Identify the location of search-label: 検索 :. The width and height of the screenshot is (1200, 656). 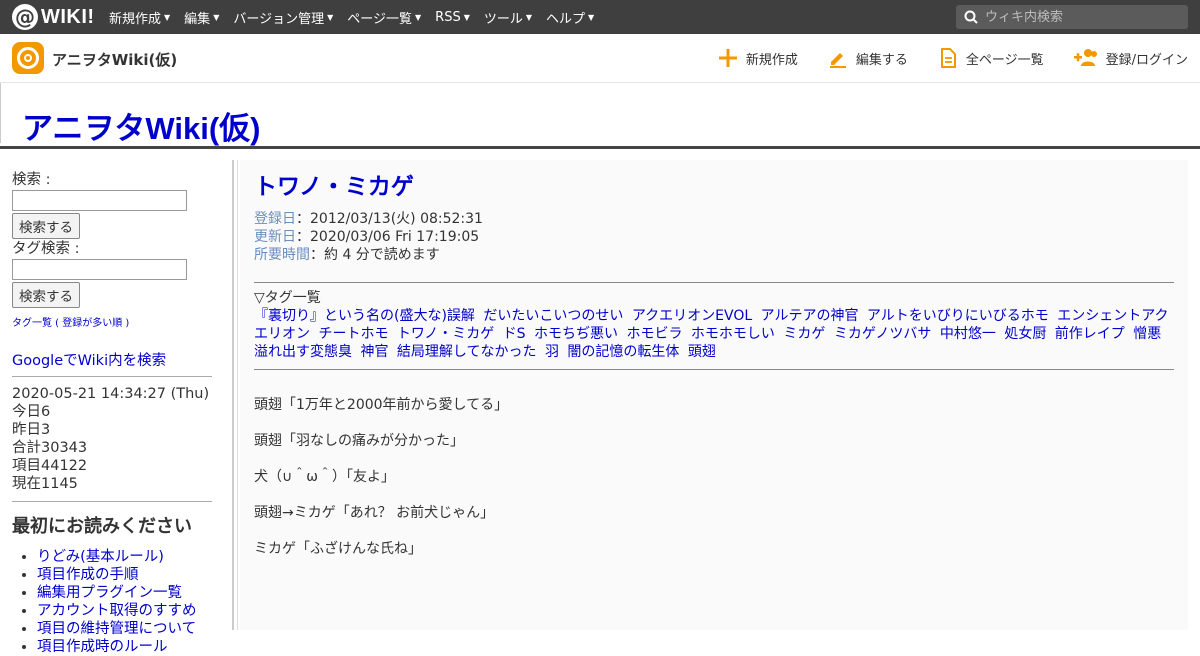
(31, 180).